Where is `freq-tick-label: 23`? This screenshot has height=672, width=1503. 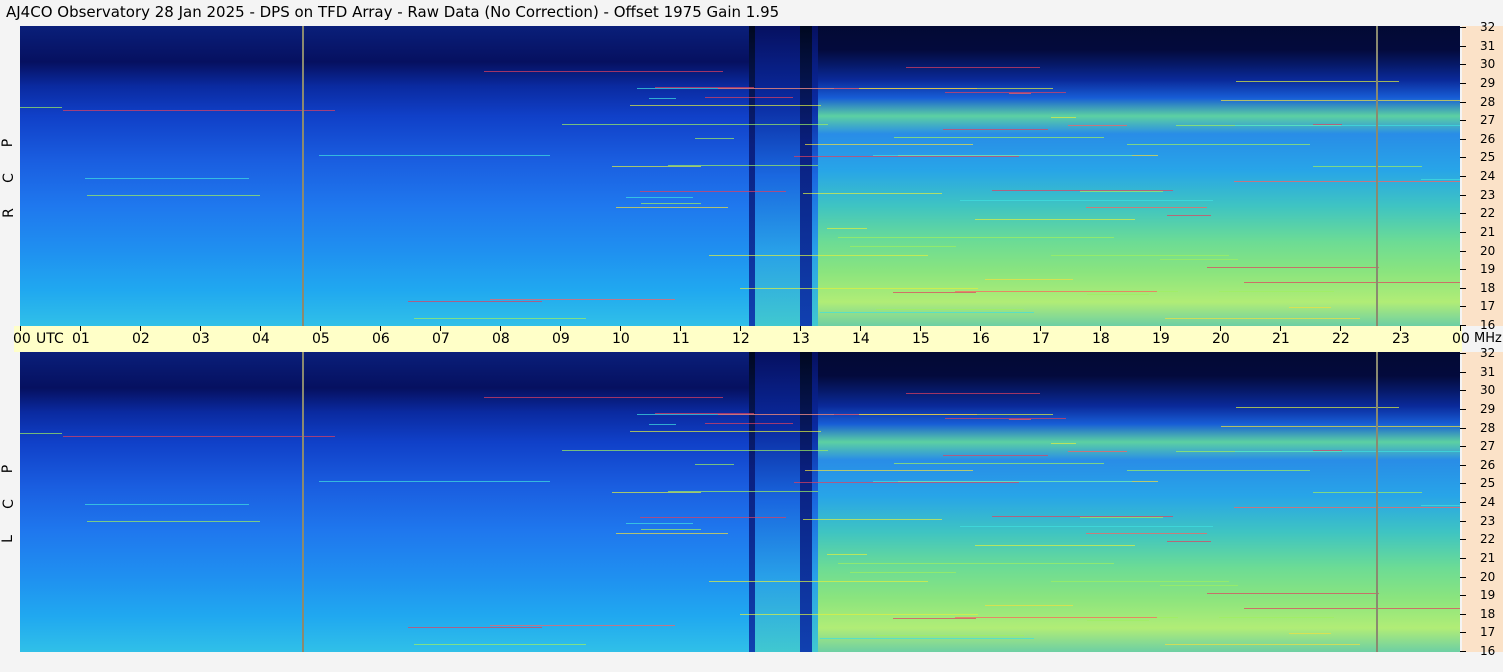 freq-tick-label: 23 is located at coordinates (1488, 195).